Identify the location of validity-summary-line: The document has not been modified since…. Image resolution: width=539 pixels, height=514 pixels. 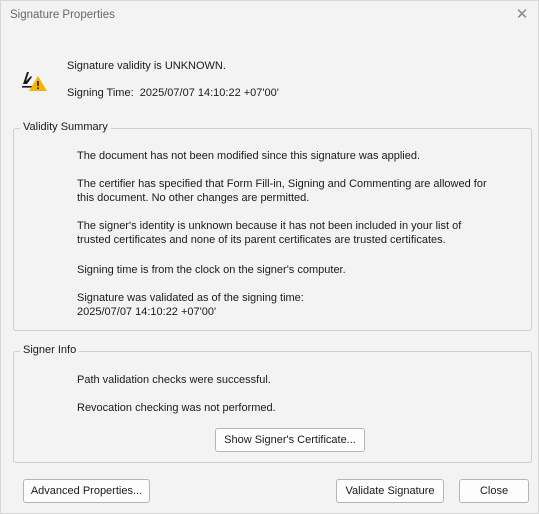
(249, 156).